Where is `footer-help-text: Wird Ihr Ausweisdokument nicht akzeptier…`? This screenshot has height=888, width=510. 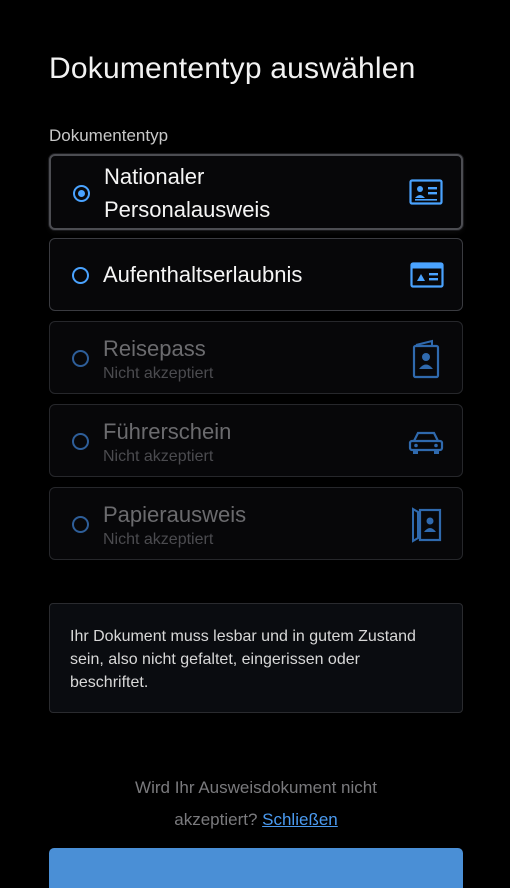
footer-help-text: Wird Ihr Ausweisdokument nicht akzeptier… is located at coordinates (256, 804).